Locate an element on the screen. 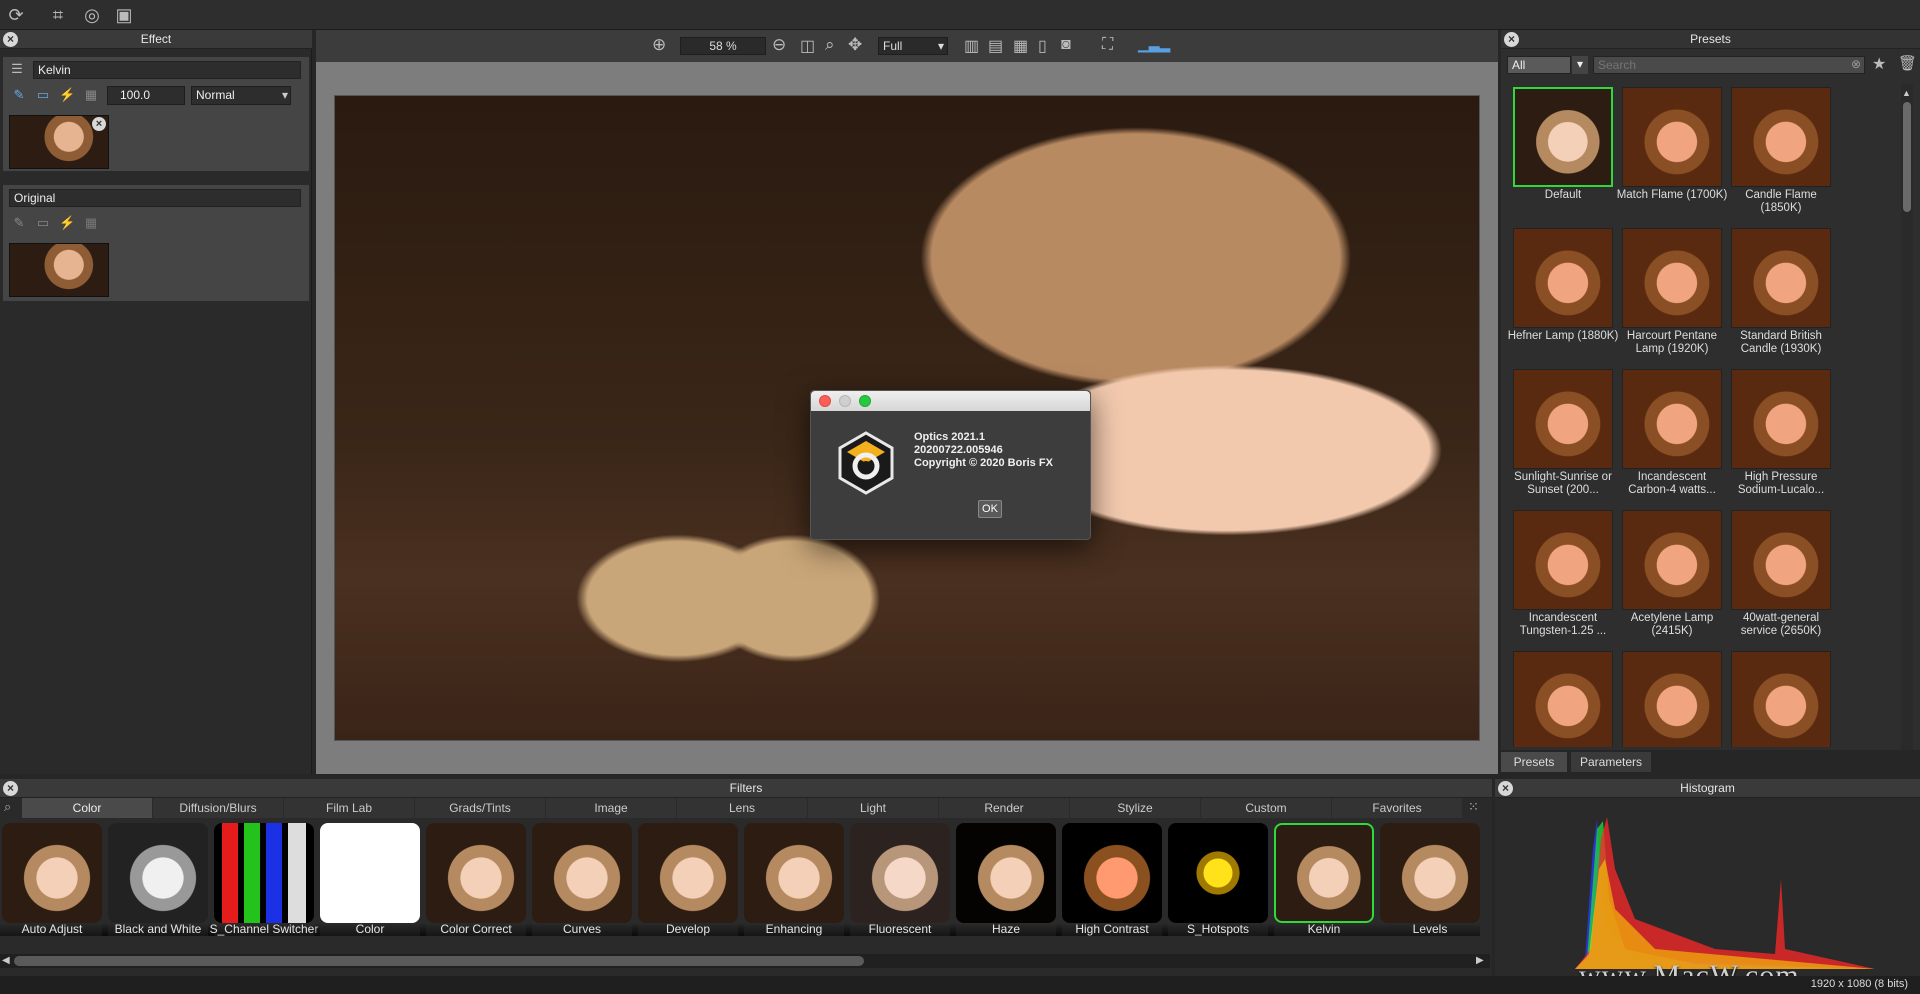 This screenshot has width=1920, height=994. filter-item: Color Correct is located at coordinates (476, 887).